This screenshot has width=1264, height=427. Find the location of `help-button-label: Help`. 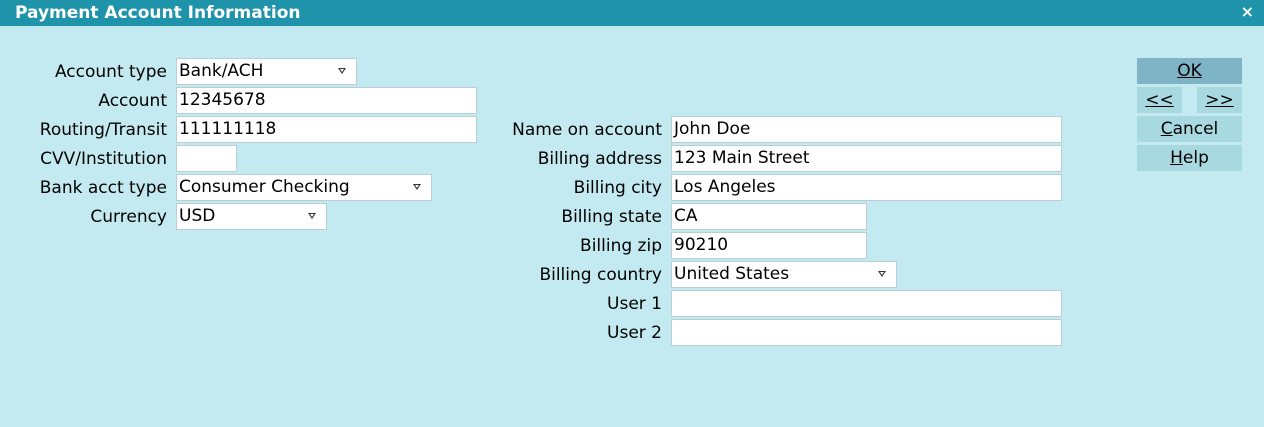

help-button-label: Help is located at coordinates (1189, 158).